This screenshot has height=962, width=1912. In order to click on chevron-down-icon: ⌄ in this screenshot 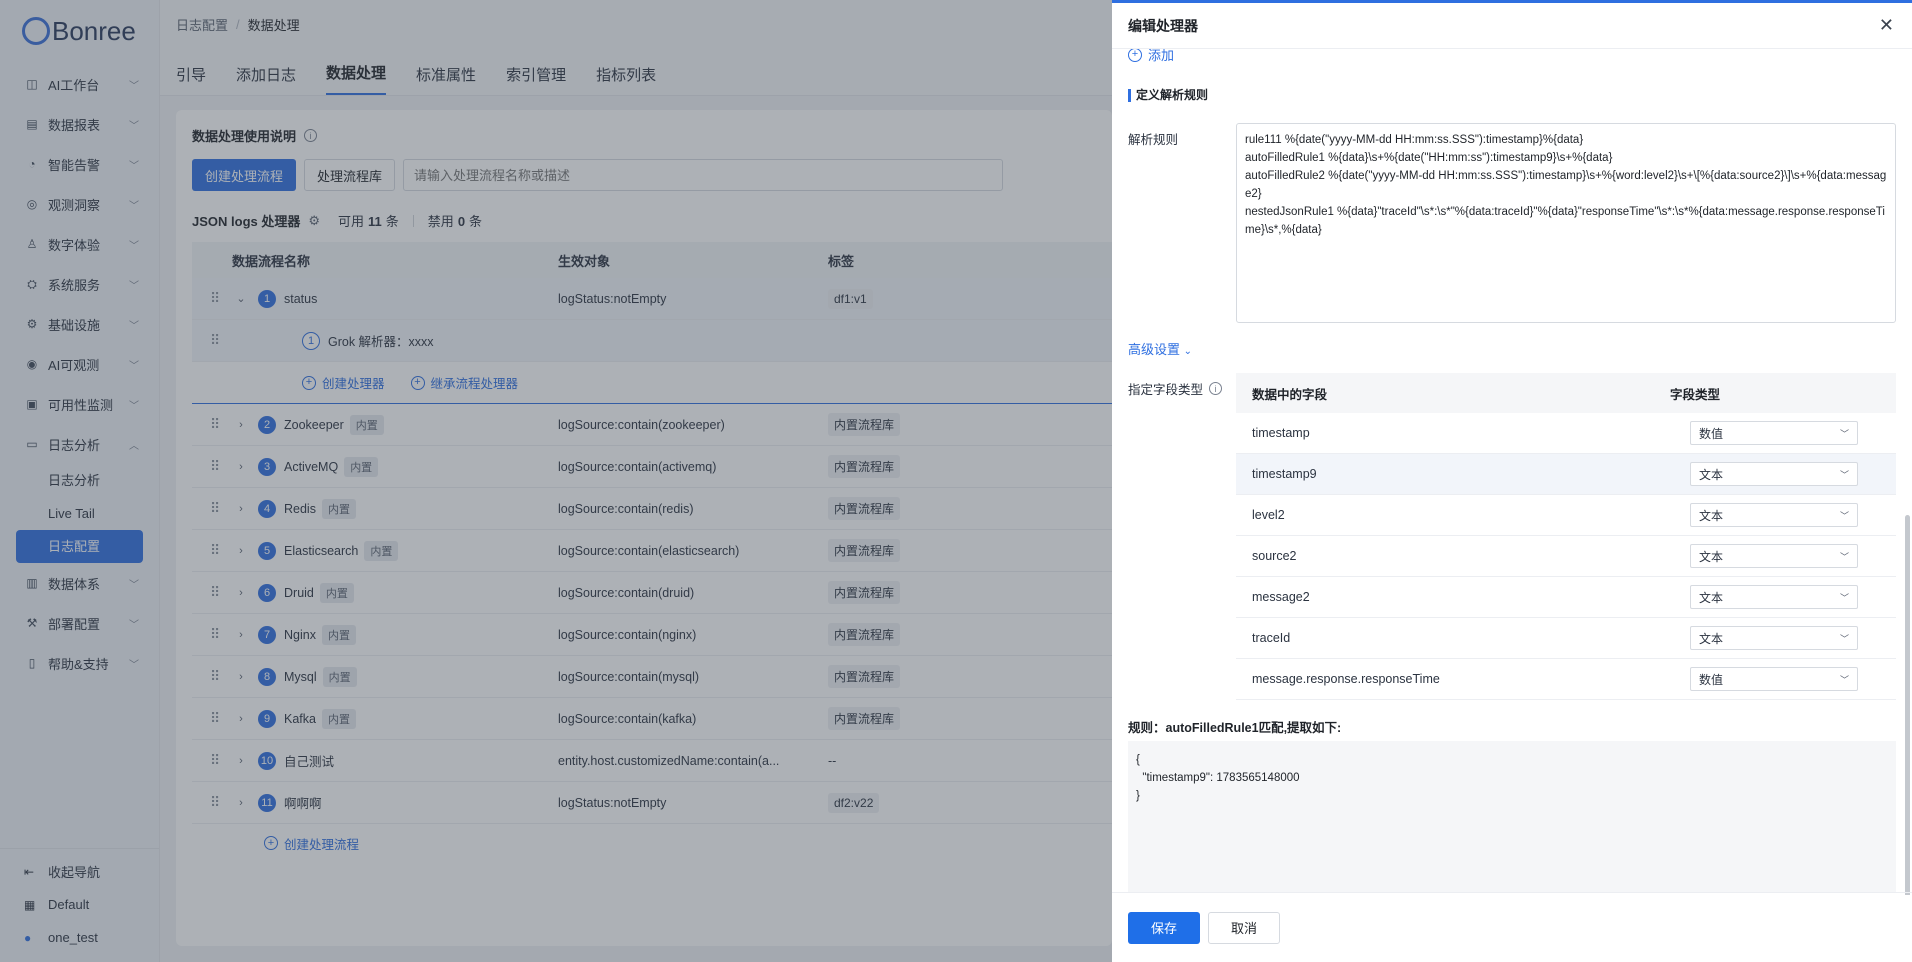, I will do `click(1188, 351)`.